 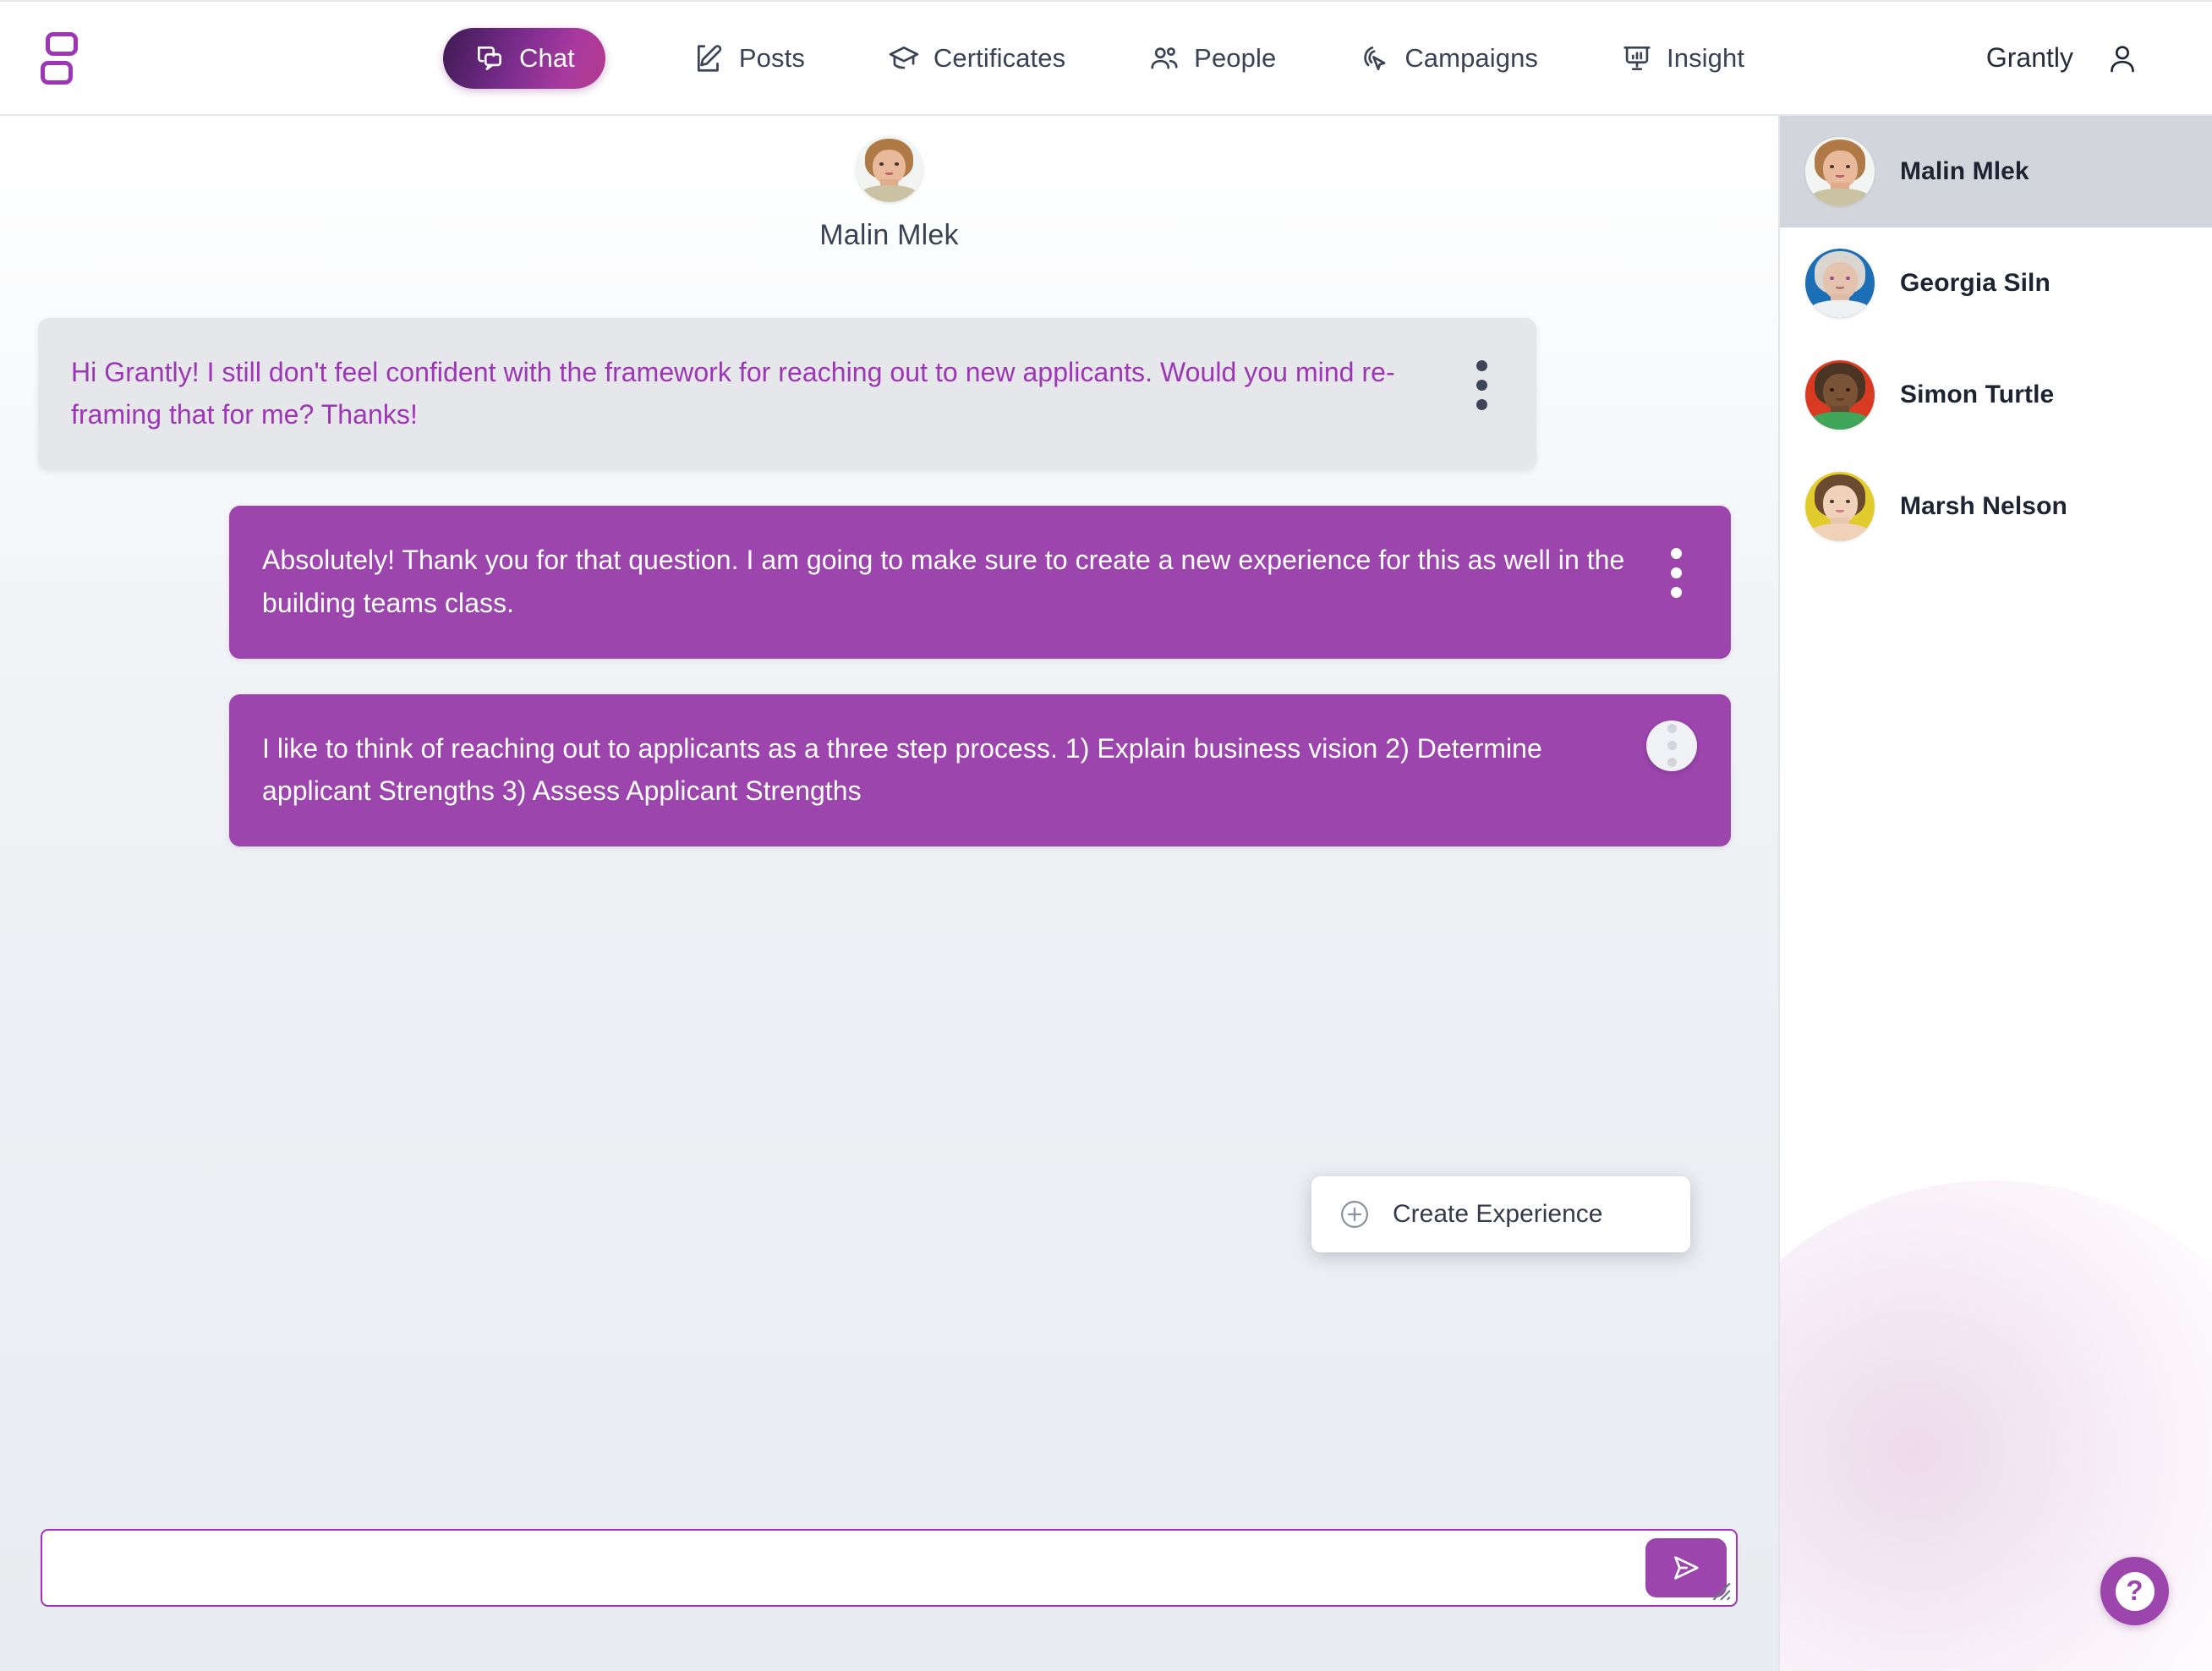 I want to click on contact-name: Malin Mlek, so click(x=1964, y=171).